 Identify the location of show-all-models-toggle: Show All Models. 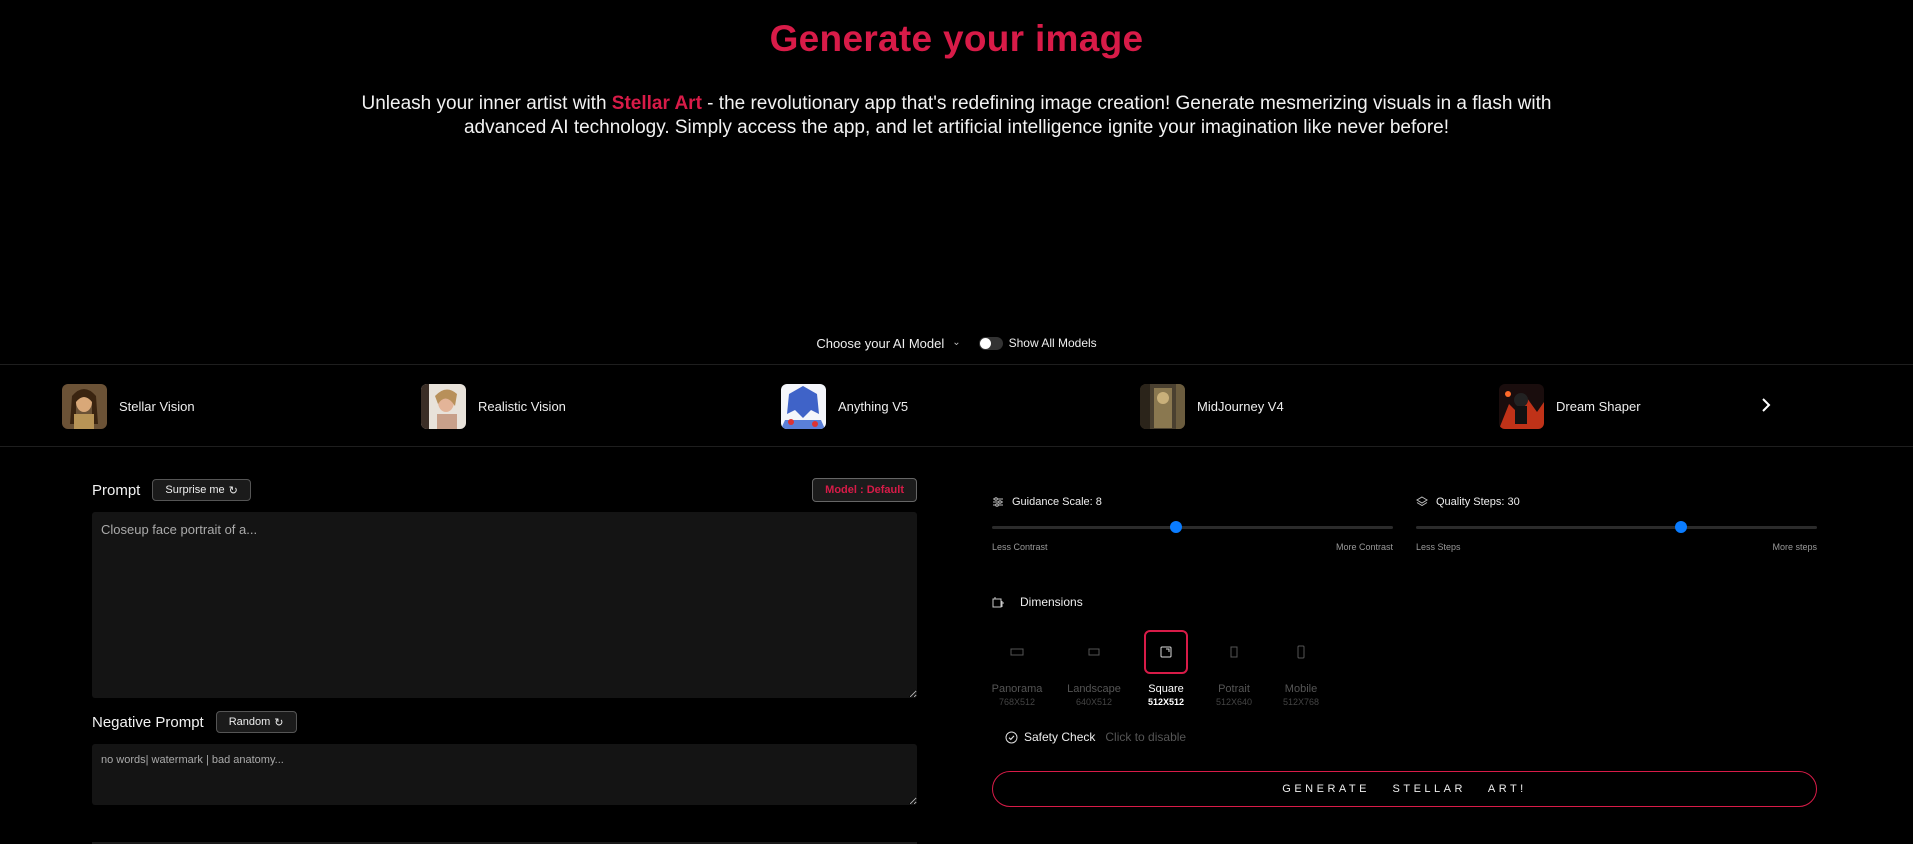
(1037, 343).